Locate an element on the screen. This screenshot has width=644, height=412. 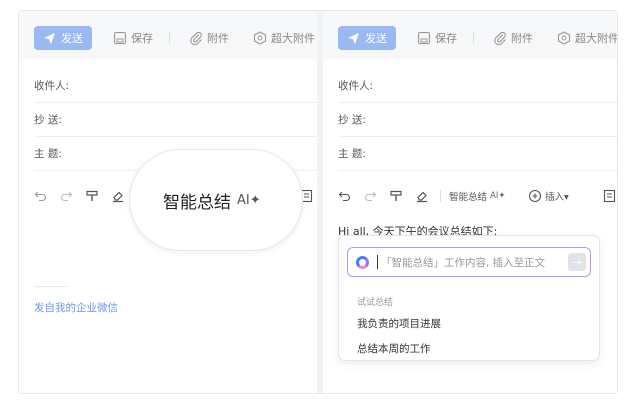
ai-prompt-input: 「智能总结」工作内容, 插入至正文 → is located at coordinates (469, 262).